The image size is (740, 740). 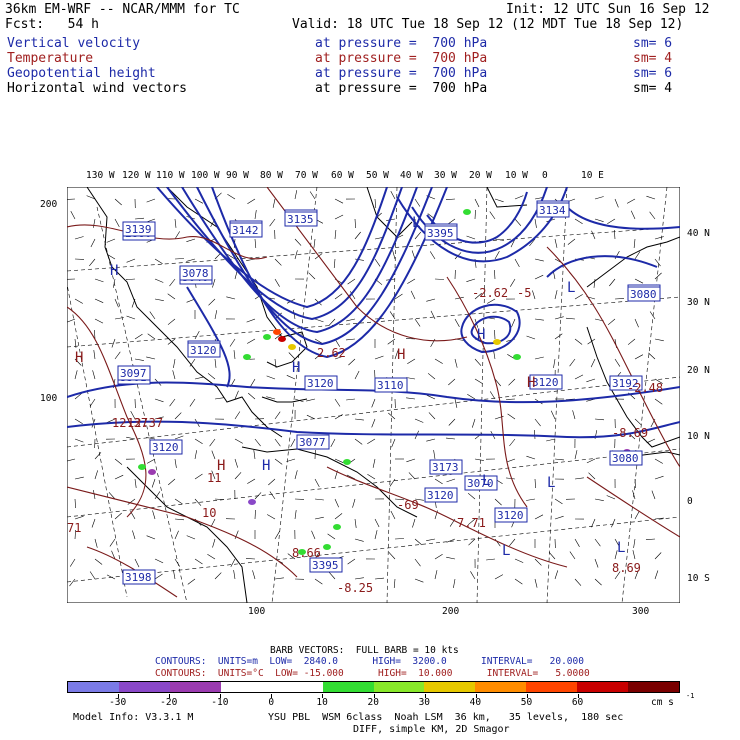 I want to click on units-exponent: -1, so click(x=690, y=696).